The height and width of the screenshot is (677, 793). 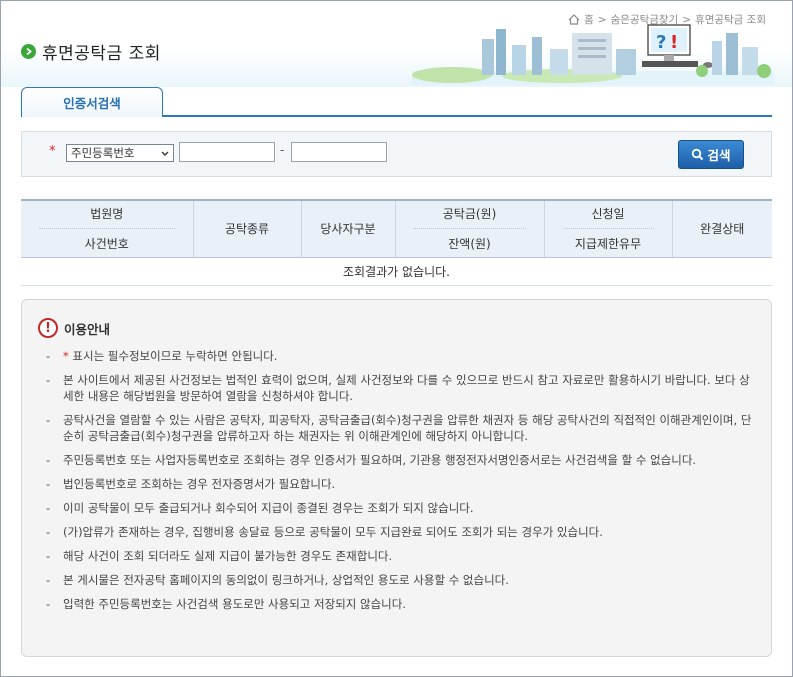 I want to click on page-header: 홈 > 숨은공탁금찾기 > 휴면공탁금 조회 휴면공탁금 조회 ? !, so click(x=396, y=44).